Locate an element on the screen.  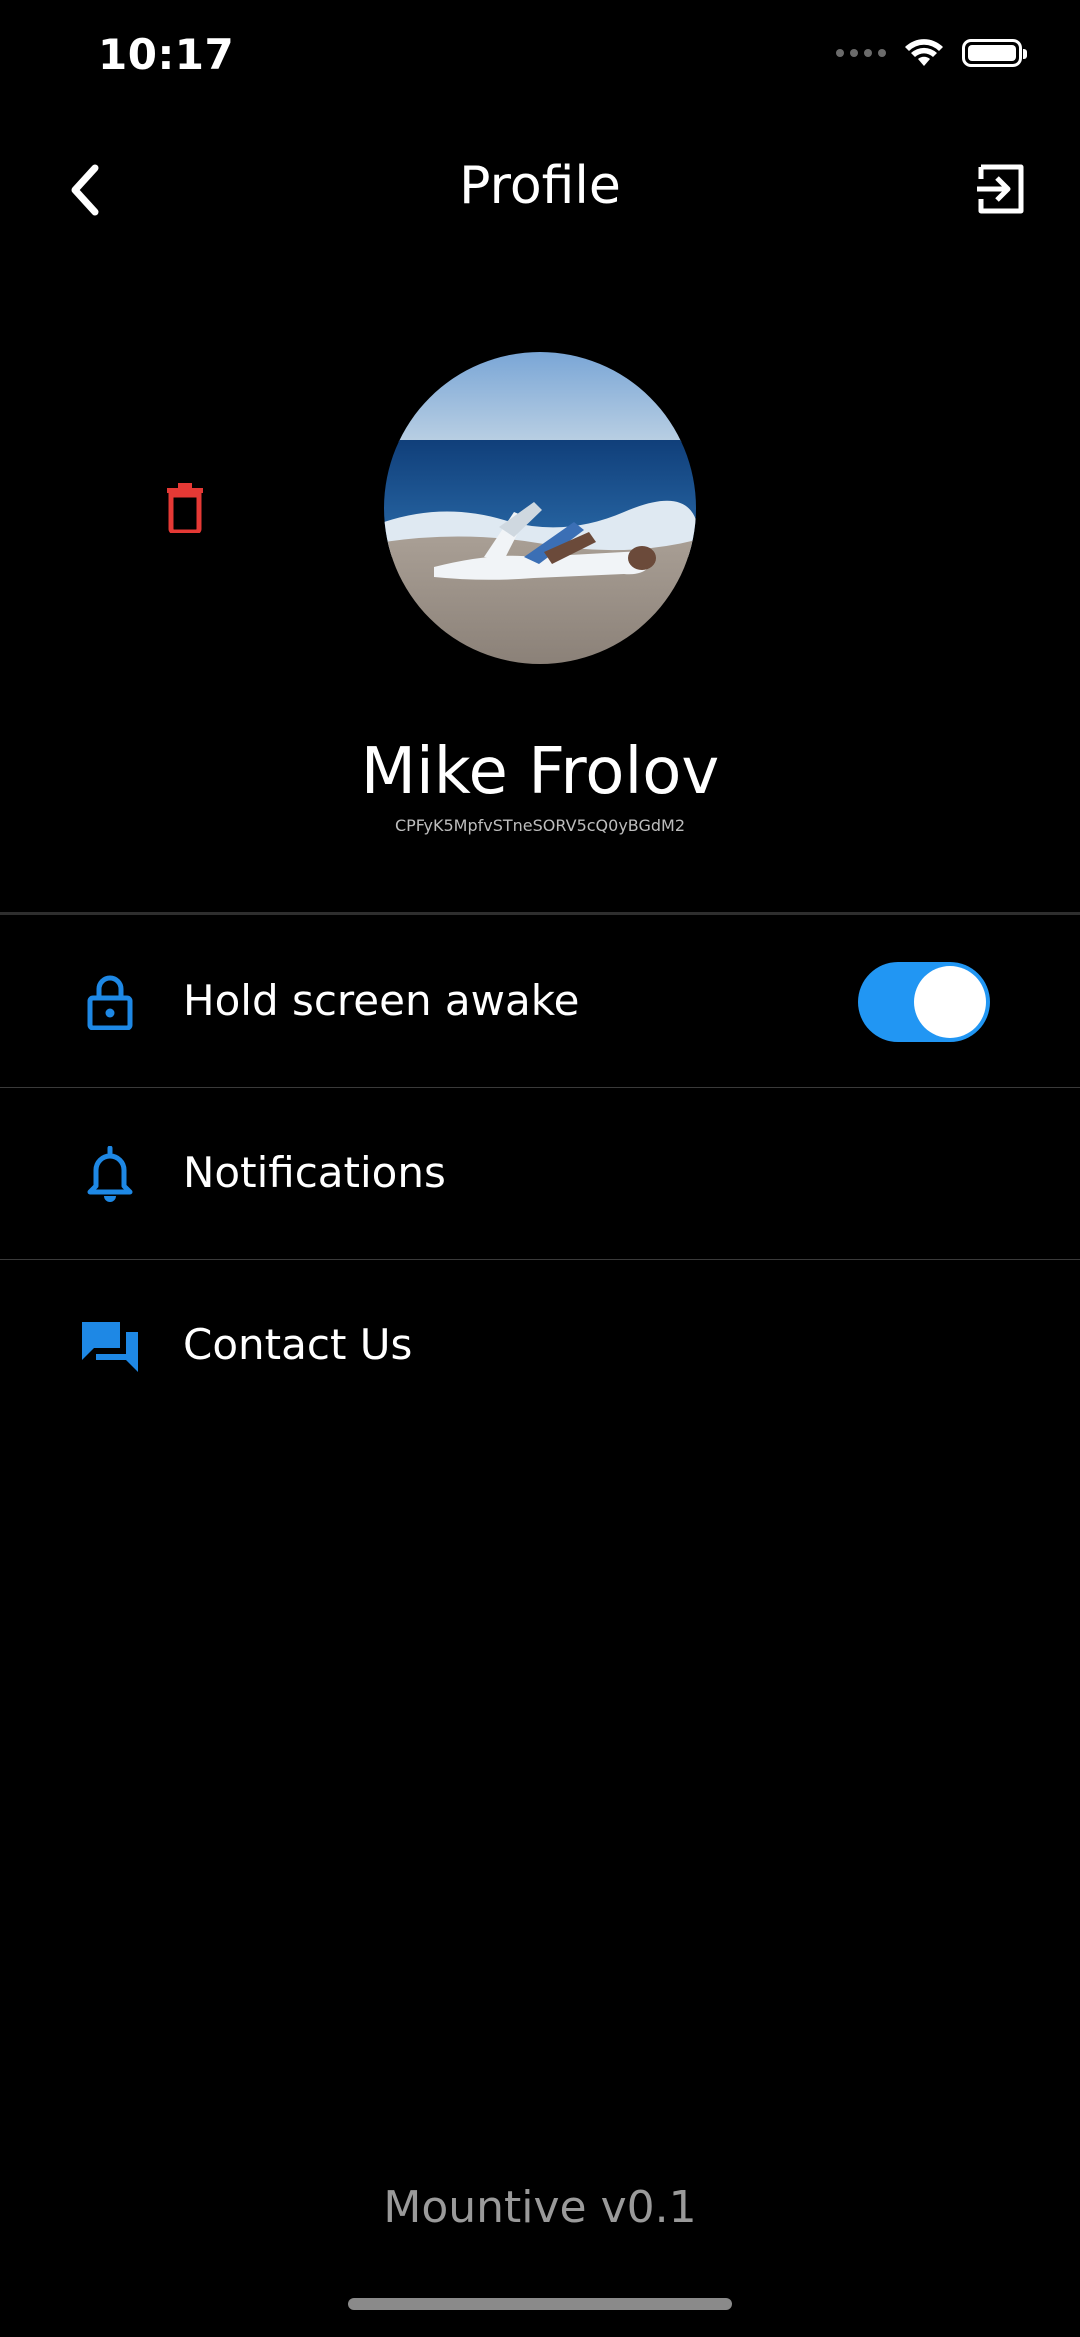
bell-icon is located at coordinates (110, 1174).